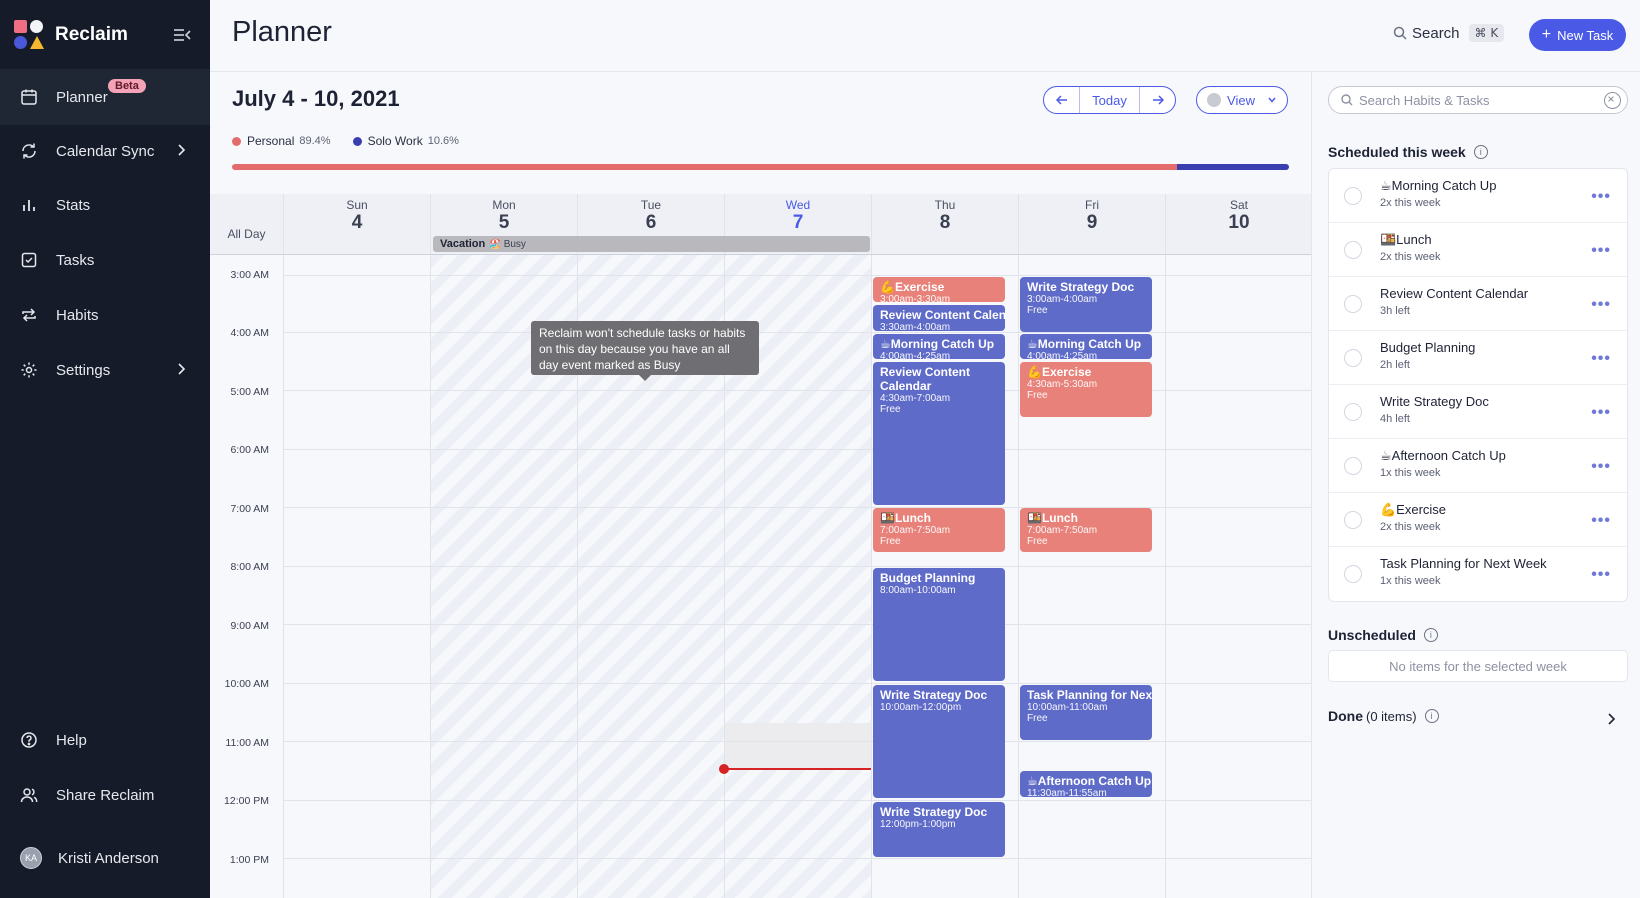 The width and height of the screenshot is (1640, 898). Describe the element at coordinates (105, 260) in the screenshot. I see `sidebar-item-tasks: Tasks` at that location.